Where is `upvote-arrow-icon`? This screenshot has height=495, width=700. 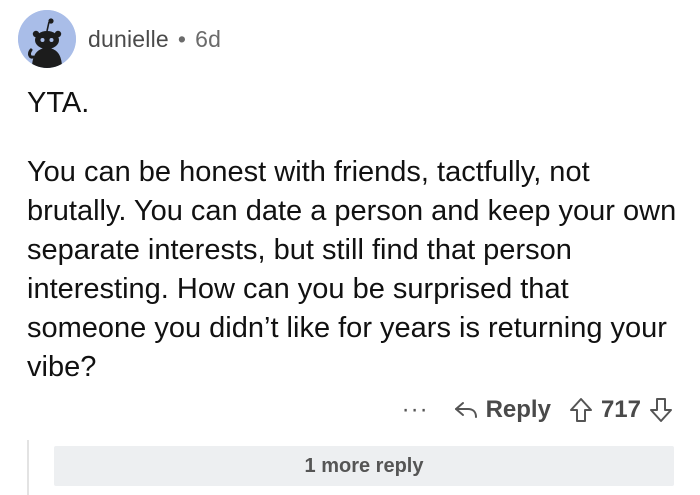 upvote-arrow-icon is located at coordinates (580, 410).